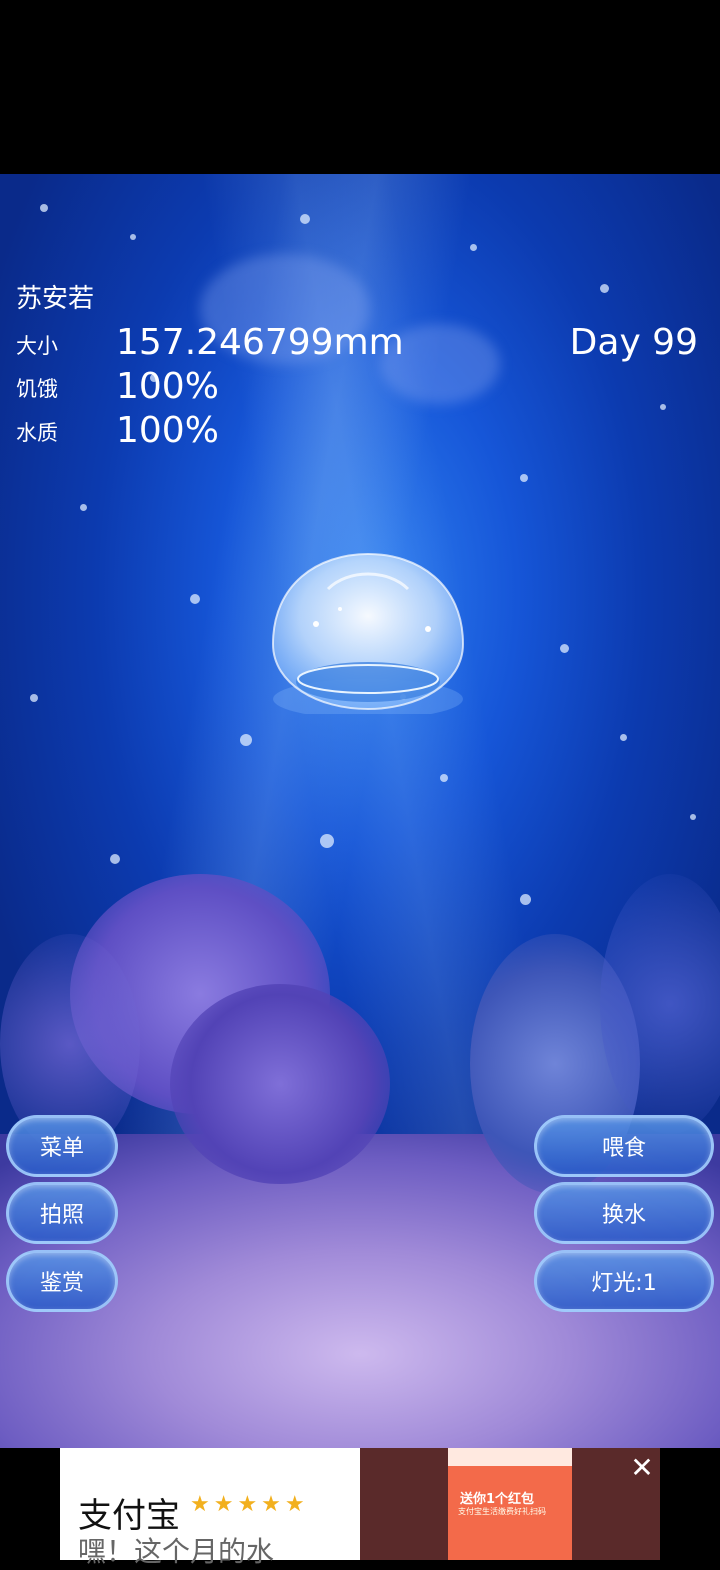 Image resolution: width=720 pixels, height=1570 pixels. I want to click on ad-promo-header: 送你1个红包 支付宝生活缴费好礼扫码, so click(510, 1513).